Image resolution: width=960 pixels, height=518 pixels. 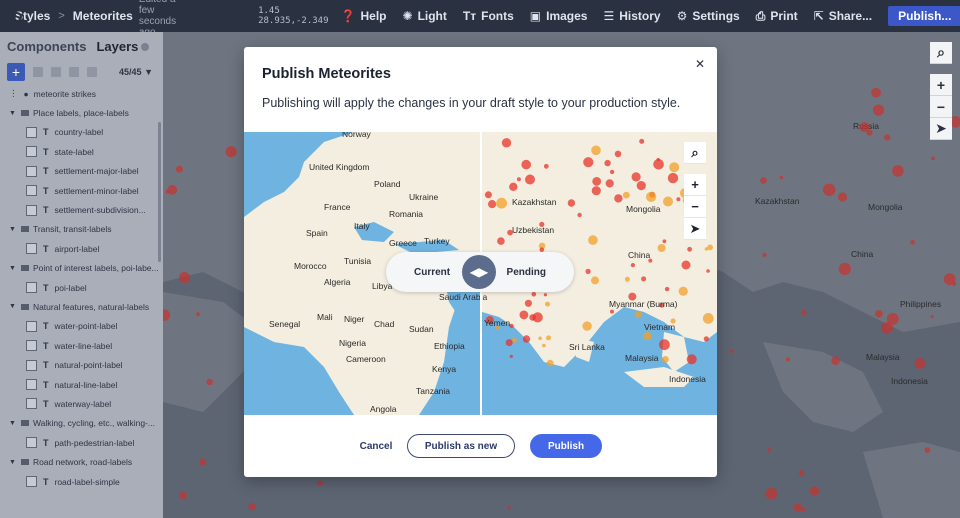 I want to click on layer-item: Twater-line-label, so click(x=81, y=345).